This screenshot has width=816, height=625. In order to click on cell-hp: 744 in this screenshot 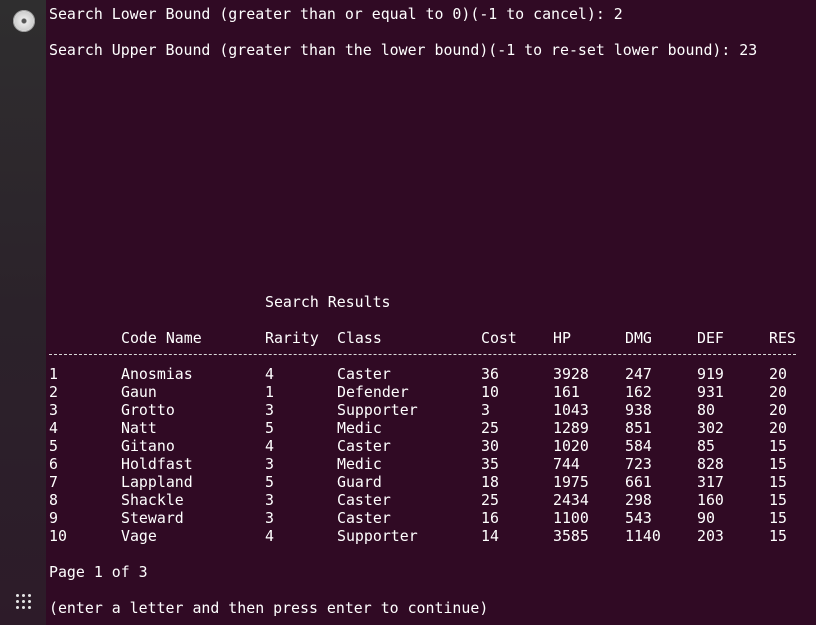, I will do `click(566, 464)`.